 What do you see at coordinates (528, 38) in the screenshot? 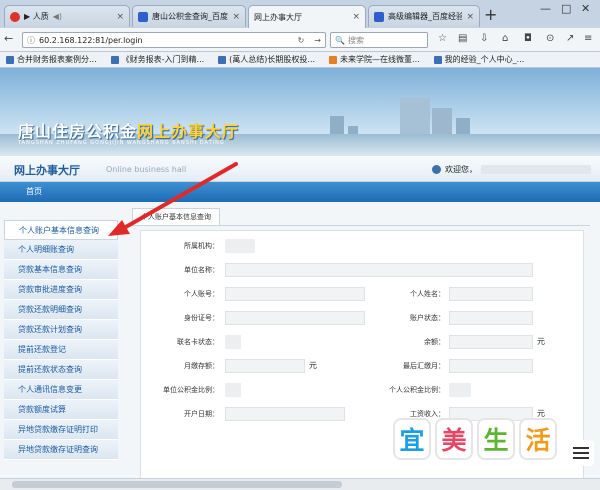
I see `pocket-icon: ◘` at bounding box center [528, 38].